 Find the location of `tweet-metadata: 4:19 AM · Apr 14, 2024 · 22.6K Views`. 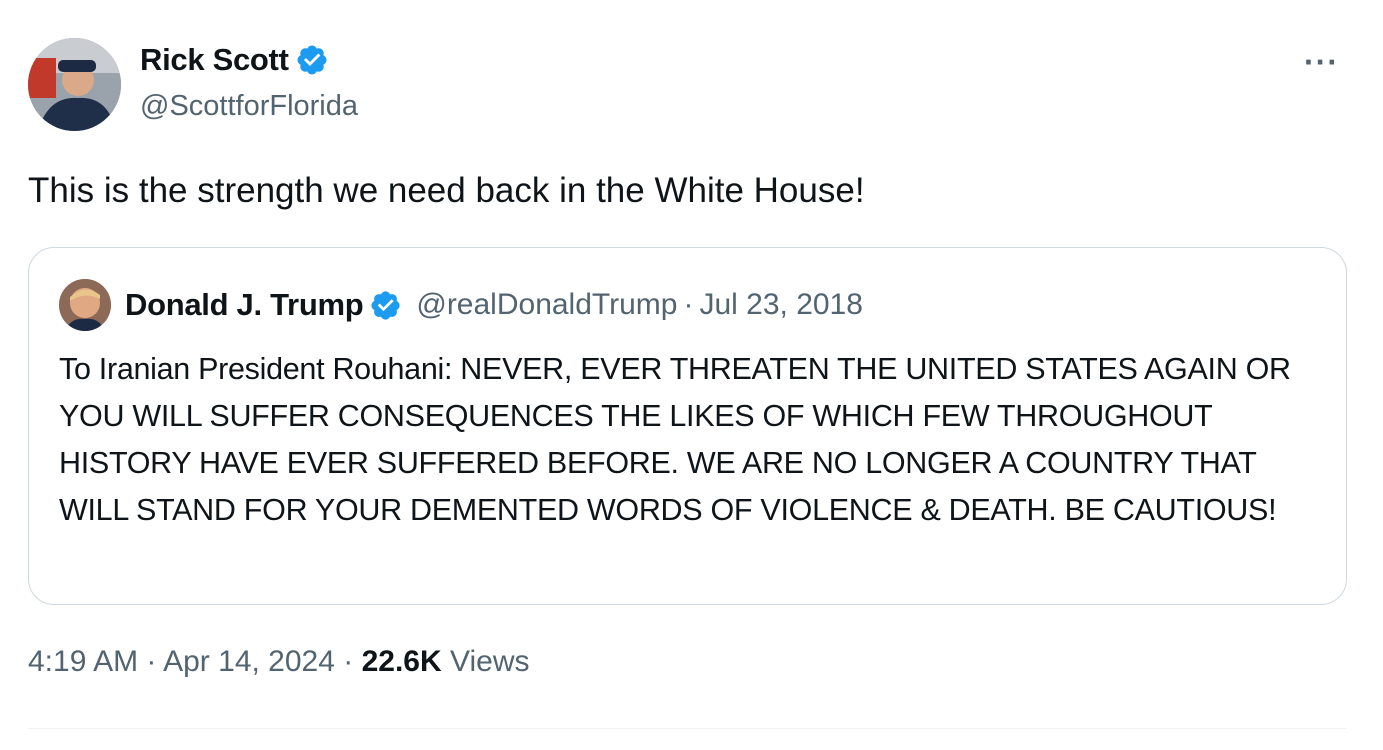

tweet-metadata: 4:19 AM · Apr 14, 2024 · 22.6K Views is located at coordinates (278, 662).